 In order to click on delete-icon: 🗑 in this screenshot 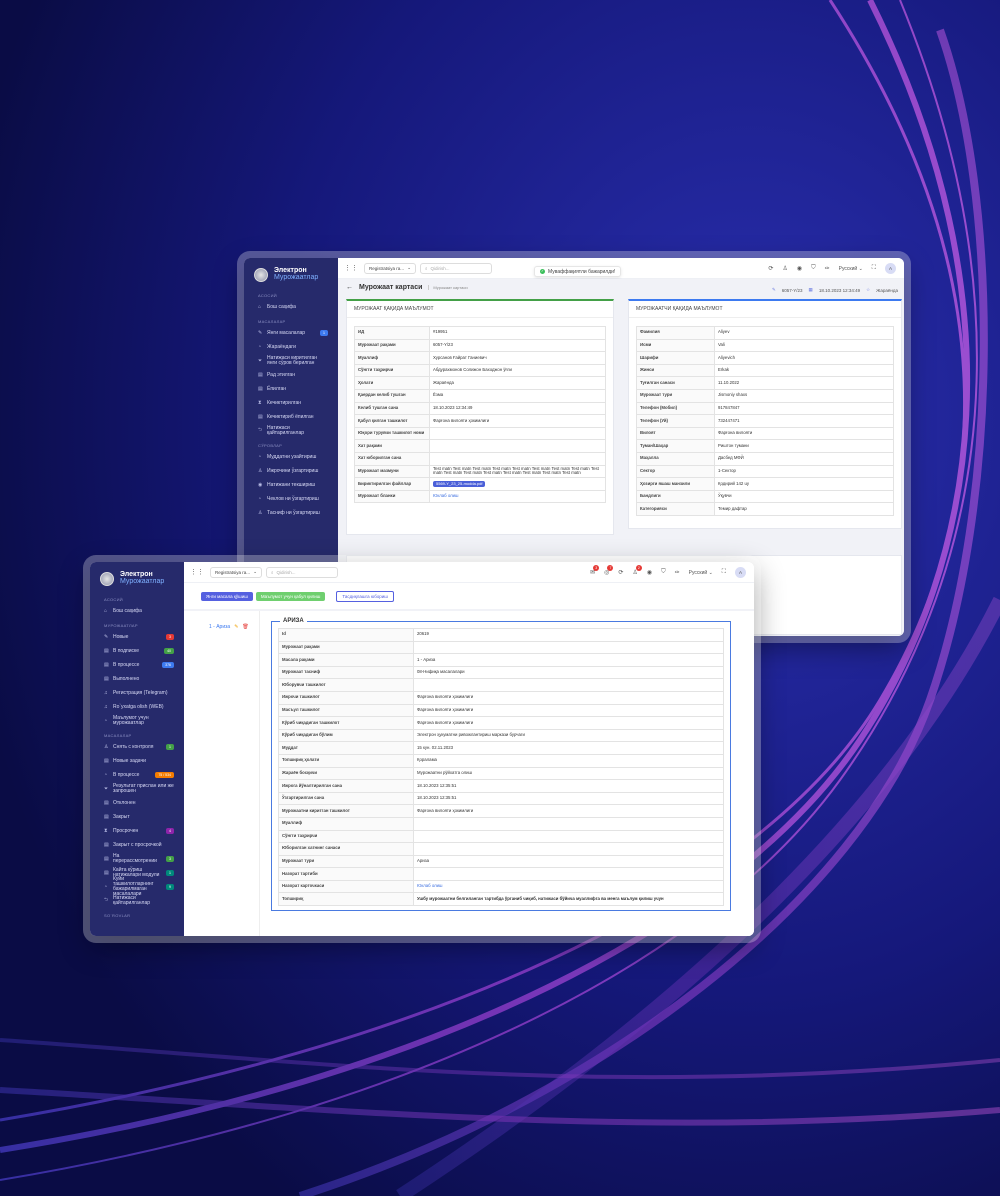, I will do `click(245, 627)`.